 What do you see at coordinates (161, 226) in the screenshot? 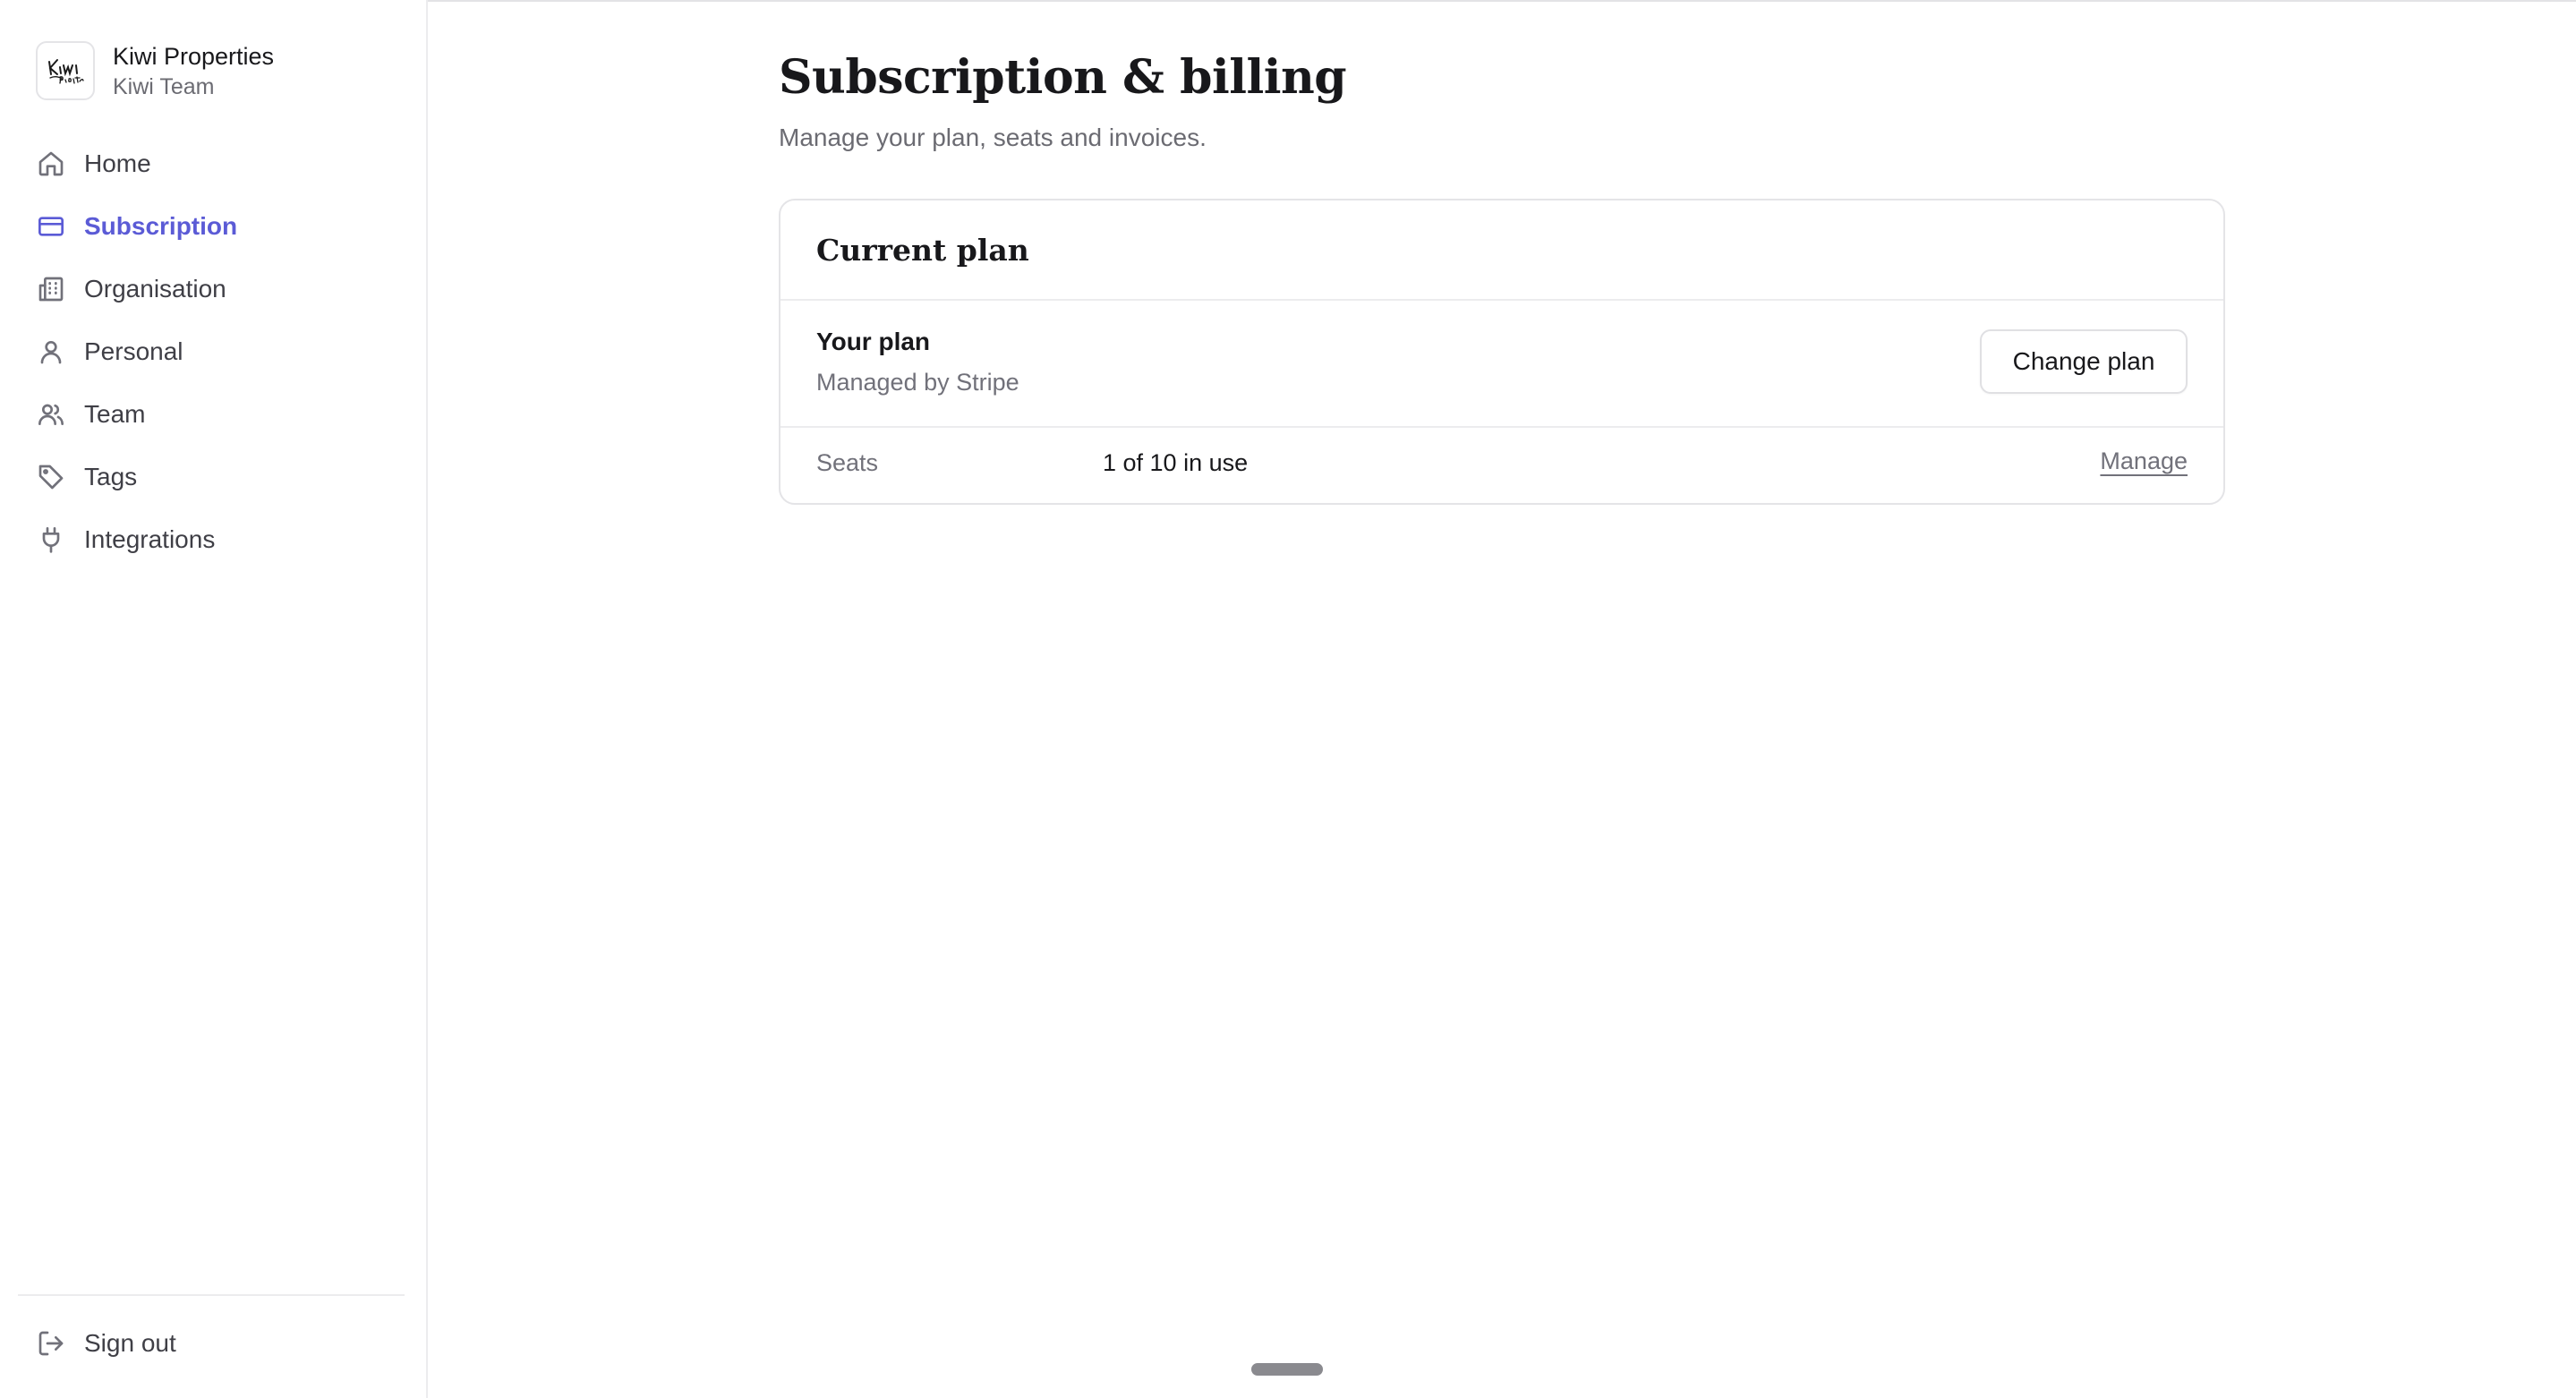
I see `sidebar-item-label: Subscription` at bounding box center [161, 226].